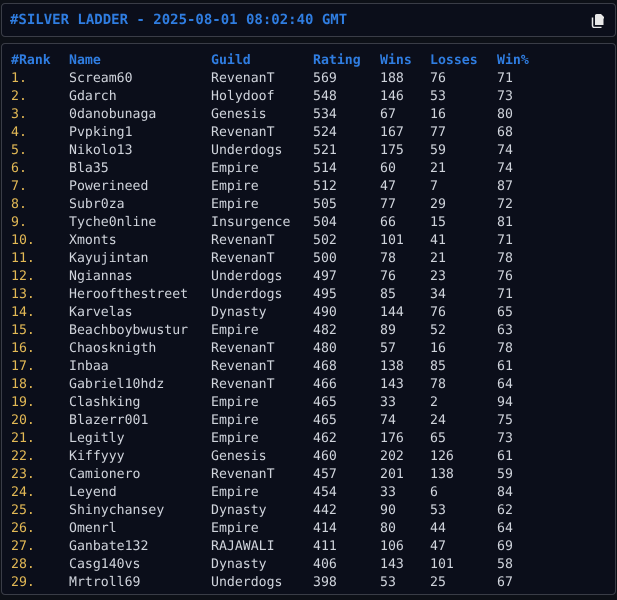 The height and width of the screenshot is (600, 617). I want to click on table-cell-text: Gabriel10hdz, so click(117, 385).